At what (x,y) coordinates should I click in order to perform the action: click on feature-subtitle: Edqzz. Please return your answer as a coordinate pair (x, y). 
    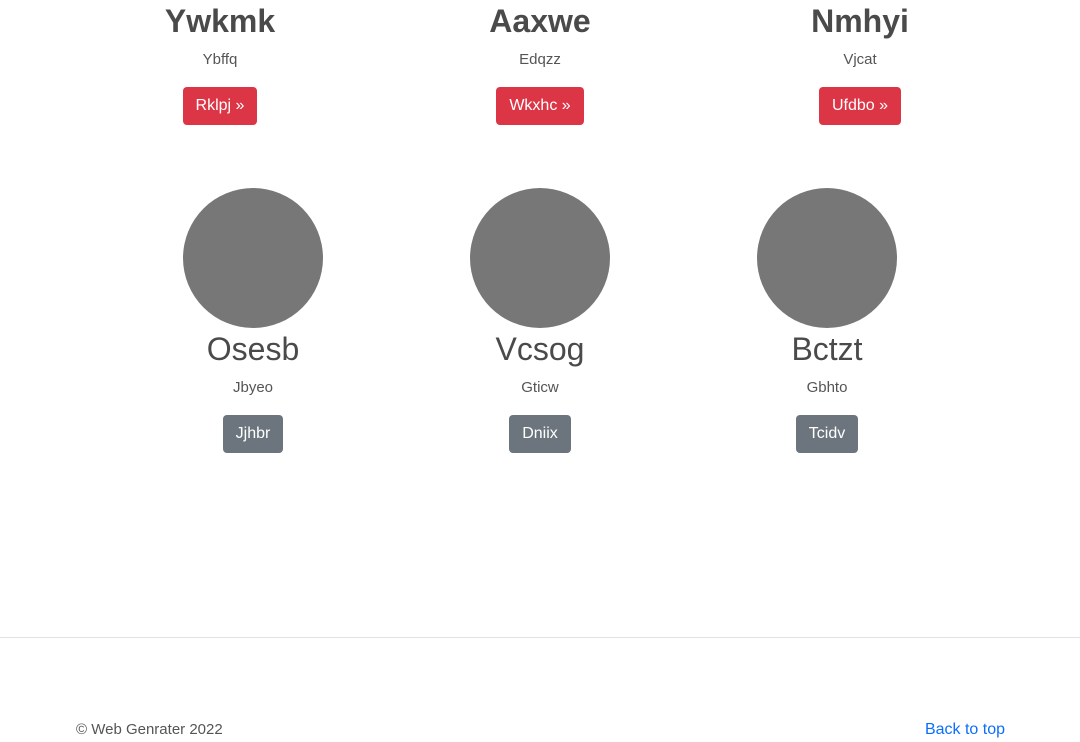
    Looking at the image, I should click on (540, 59).